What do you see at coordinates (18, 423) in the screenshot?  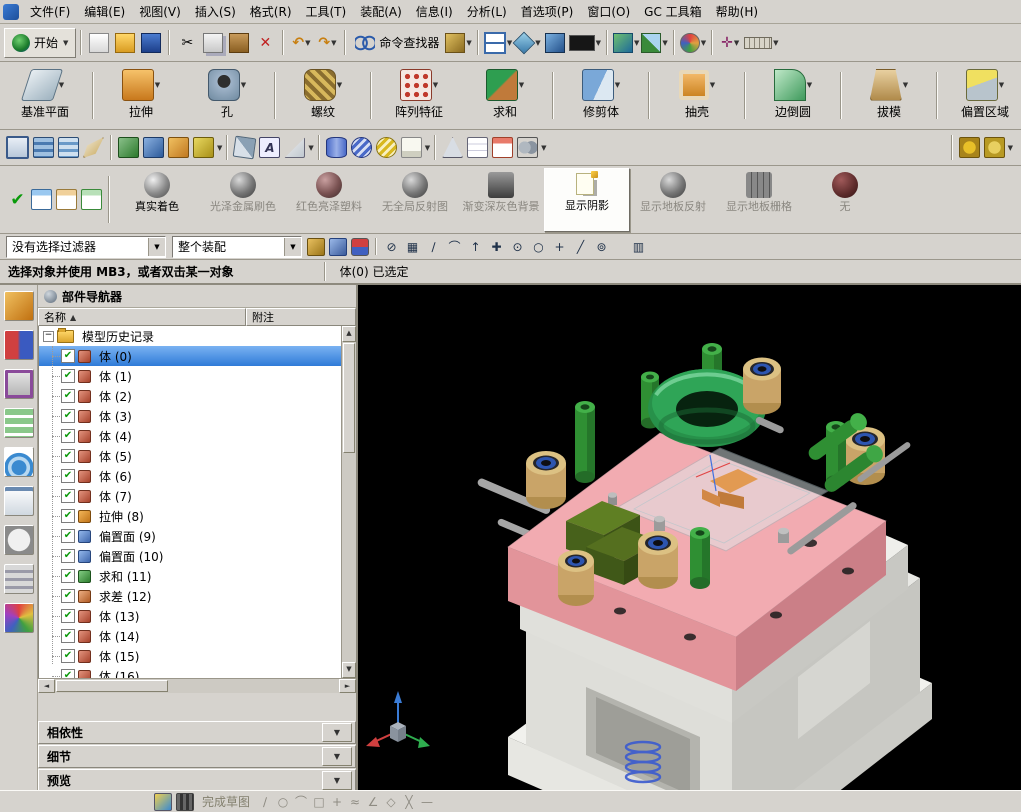 I see `reuse-library-icon` at bounding box center [18, 423].